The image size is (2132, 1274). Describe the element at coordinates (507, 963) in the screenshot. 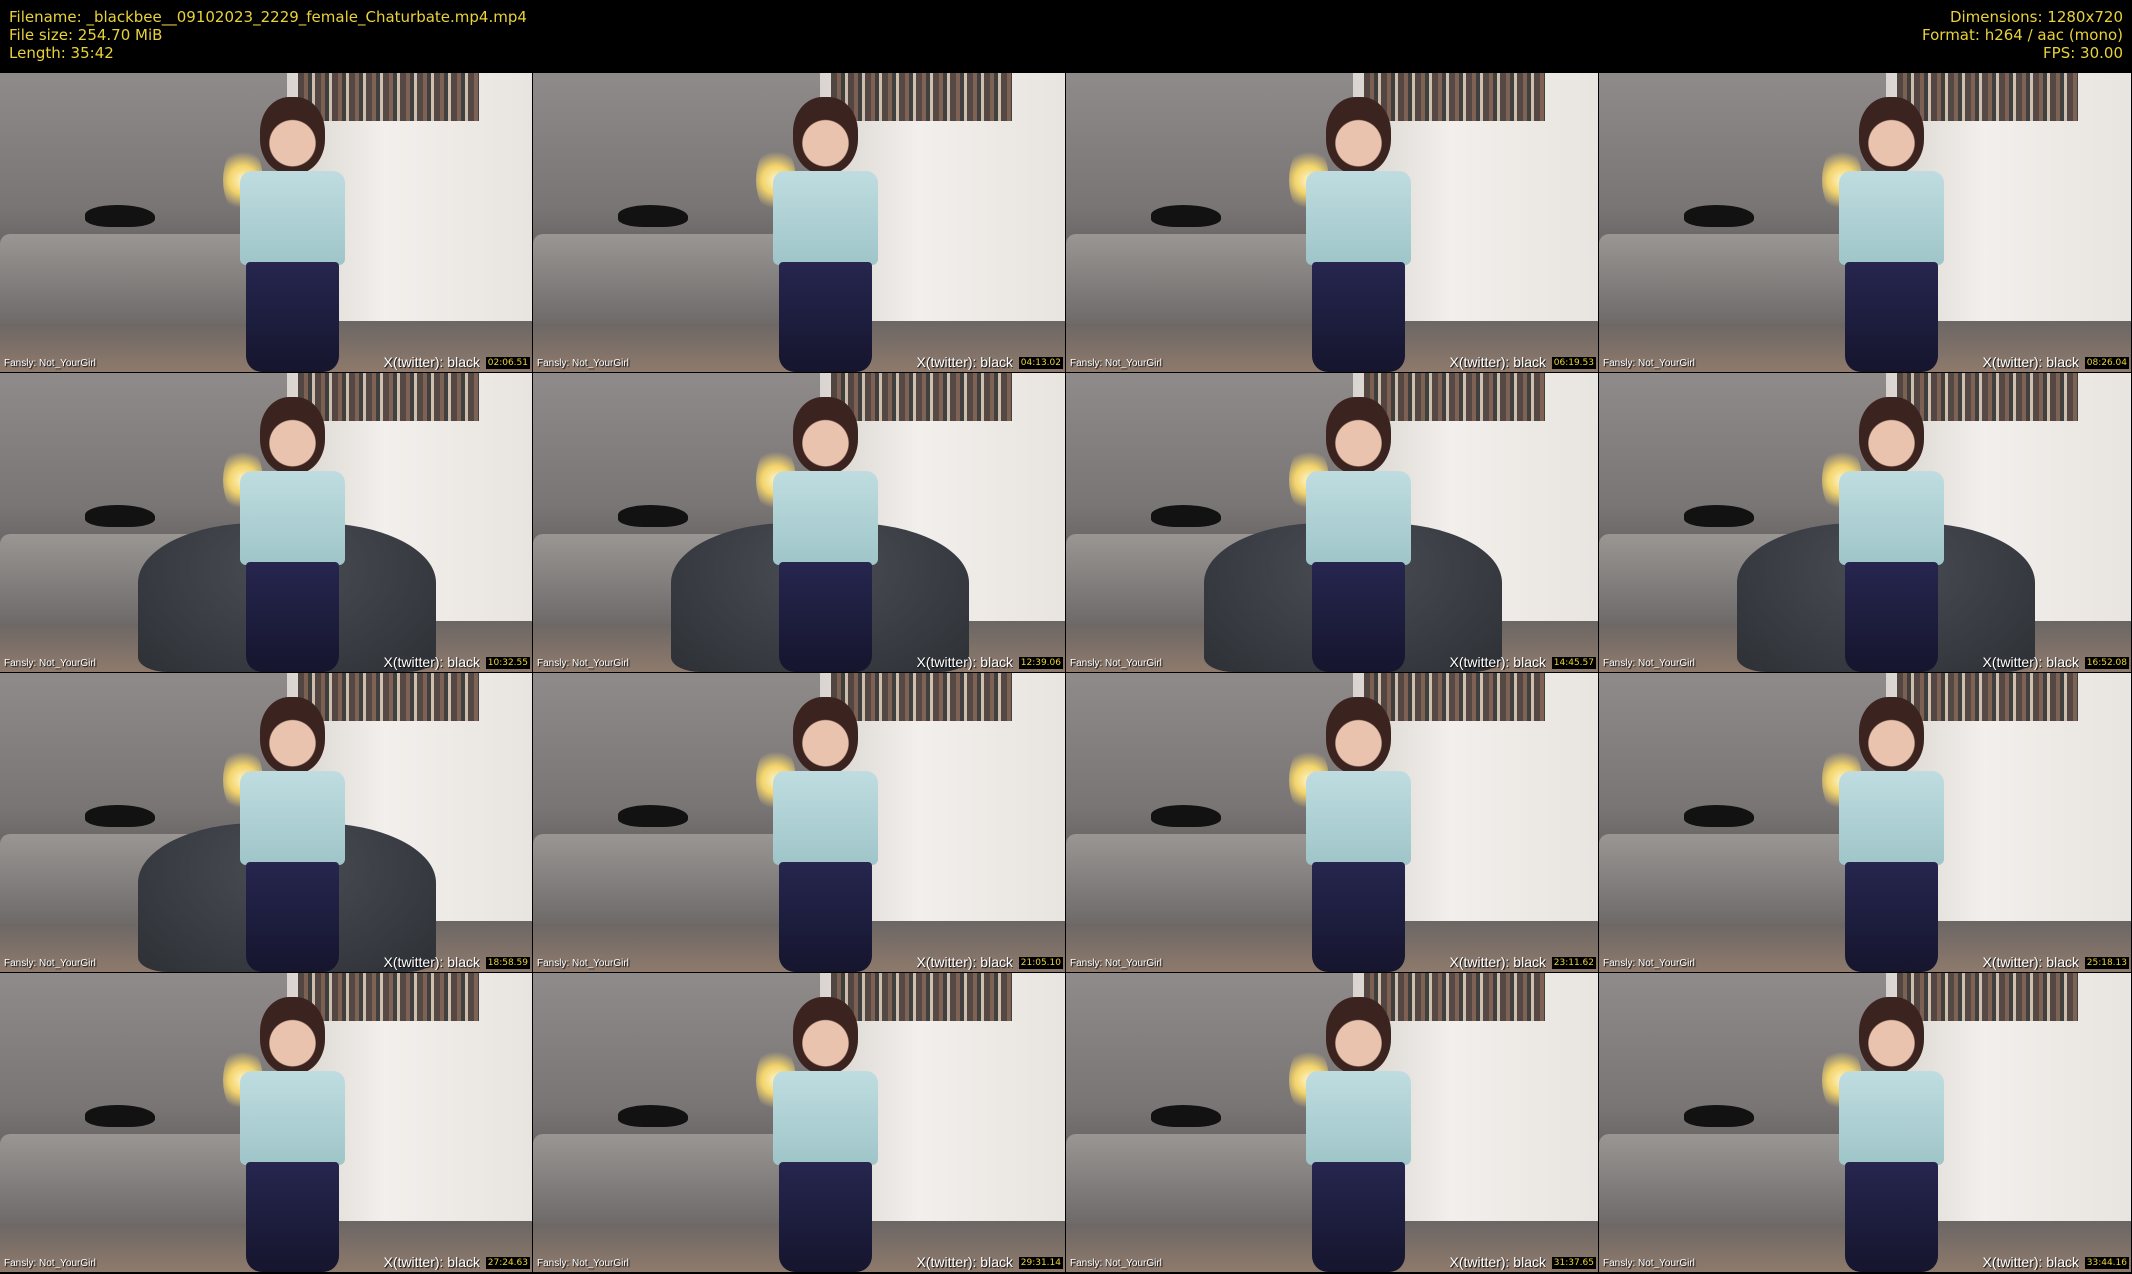

I see `timestamp-label: 18:58.59` at that location.